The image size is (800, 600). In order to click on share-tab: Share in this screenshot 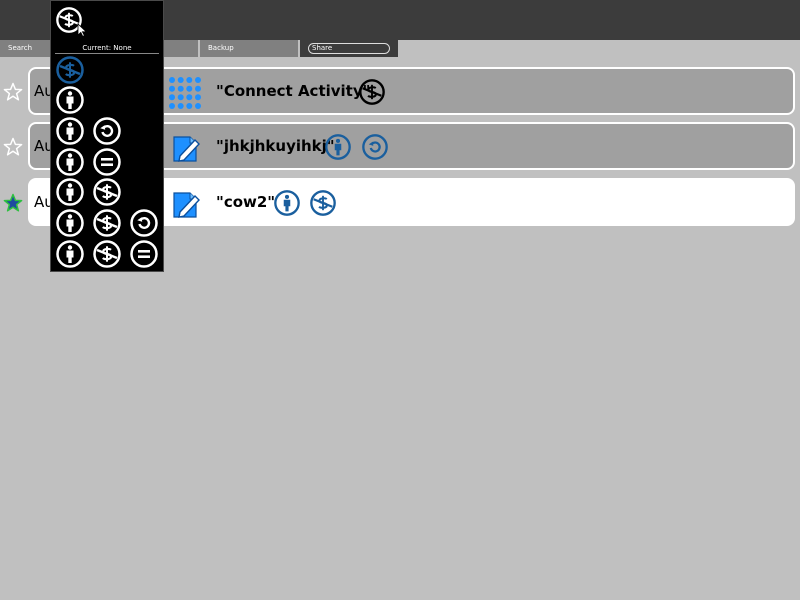, I will do `click(349, 48)`.